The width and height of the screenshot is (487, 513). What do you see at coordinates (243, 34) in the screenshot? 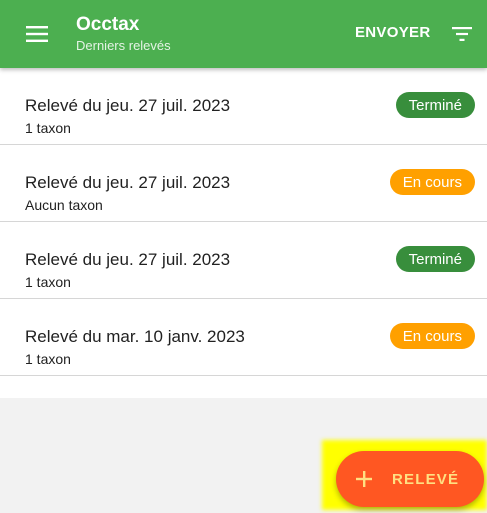
I see `app-bar: Occtax Derniers relevés ENVOYER` at bounding box center [243, 34].